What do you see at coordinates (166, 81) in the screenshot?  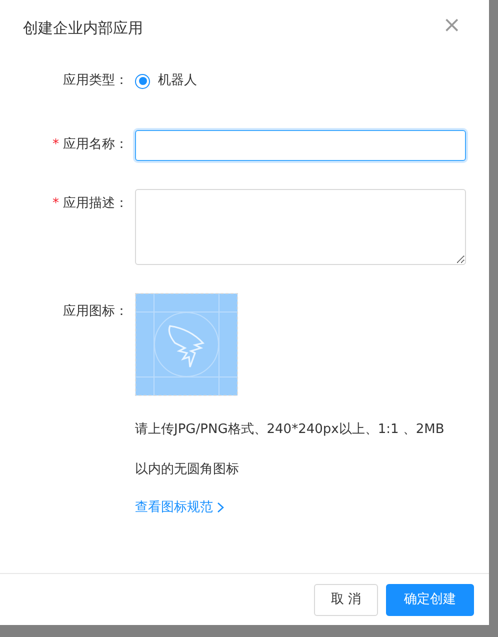 I see `radio-option: 机器人` at bounding box center [166, 81].